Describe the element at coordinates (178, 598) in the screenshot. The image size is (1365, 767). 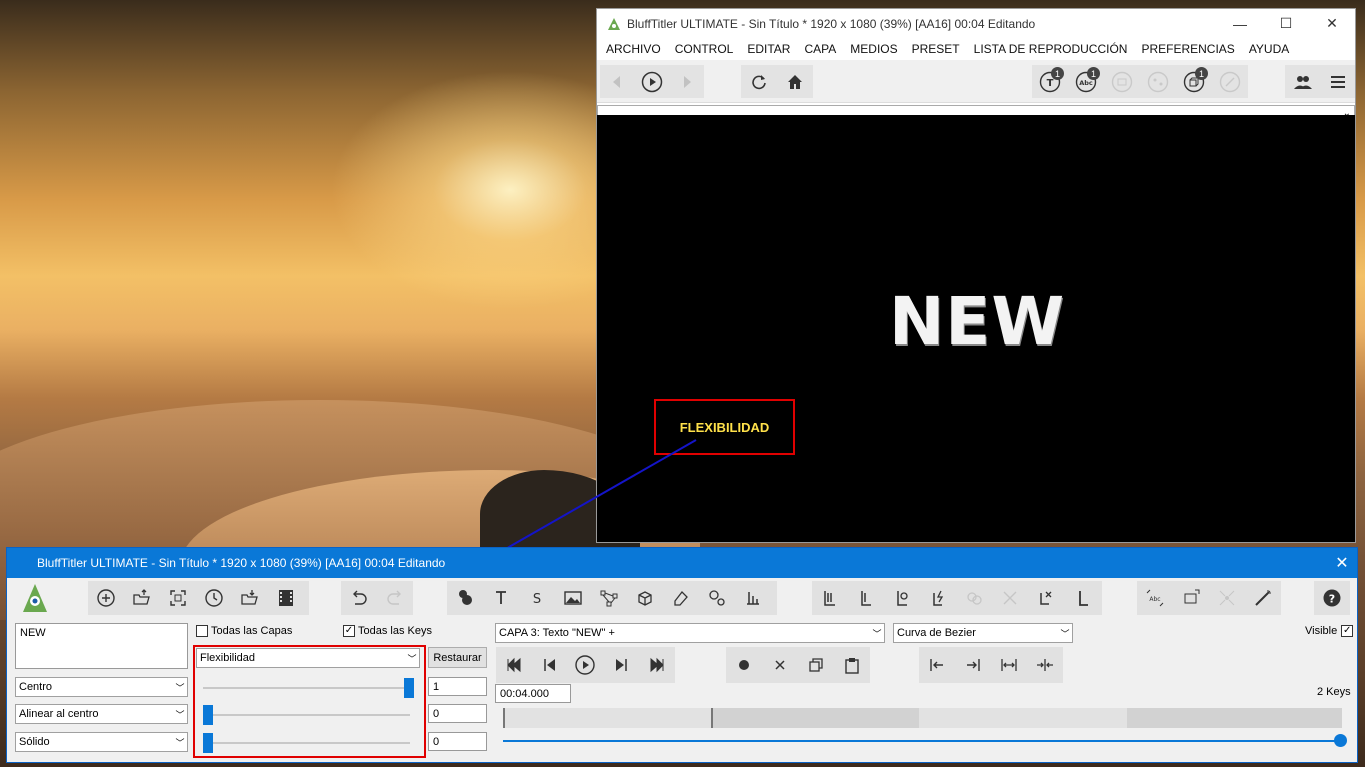
I see `frame-button` at that location.